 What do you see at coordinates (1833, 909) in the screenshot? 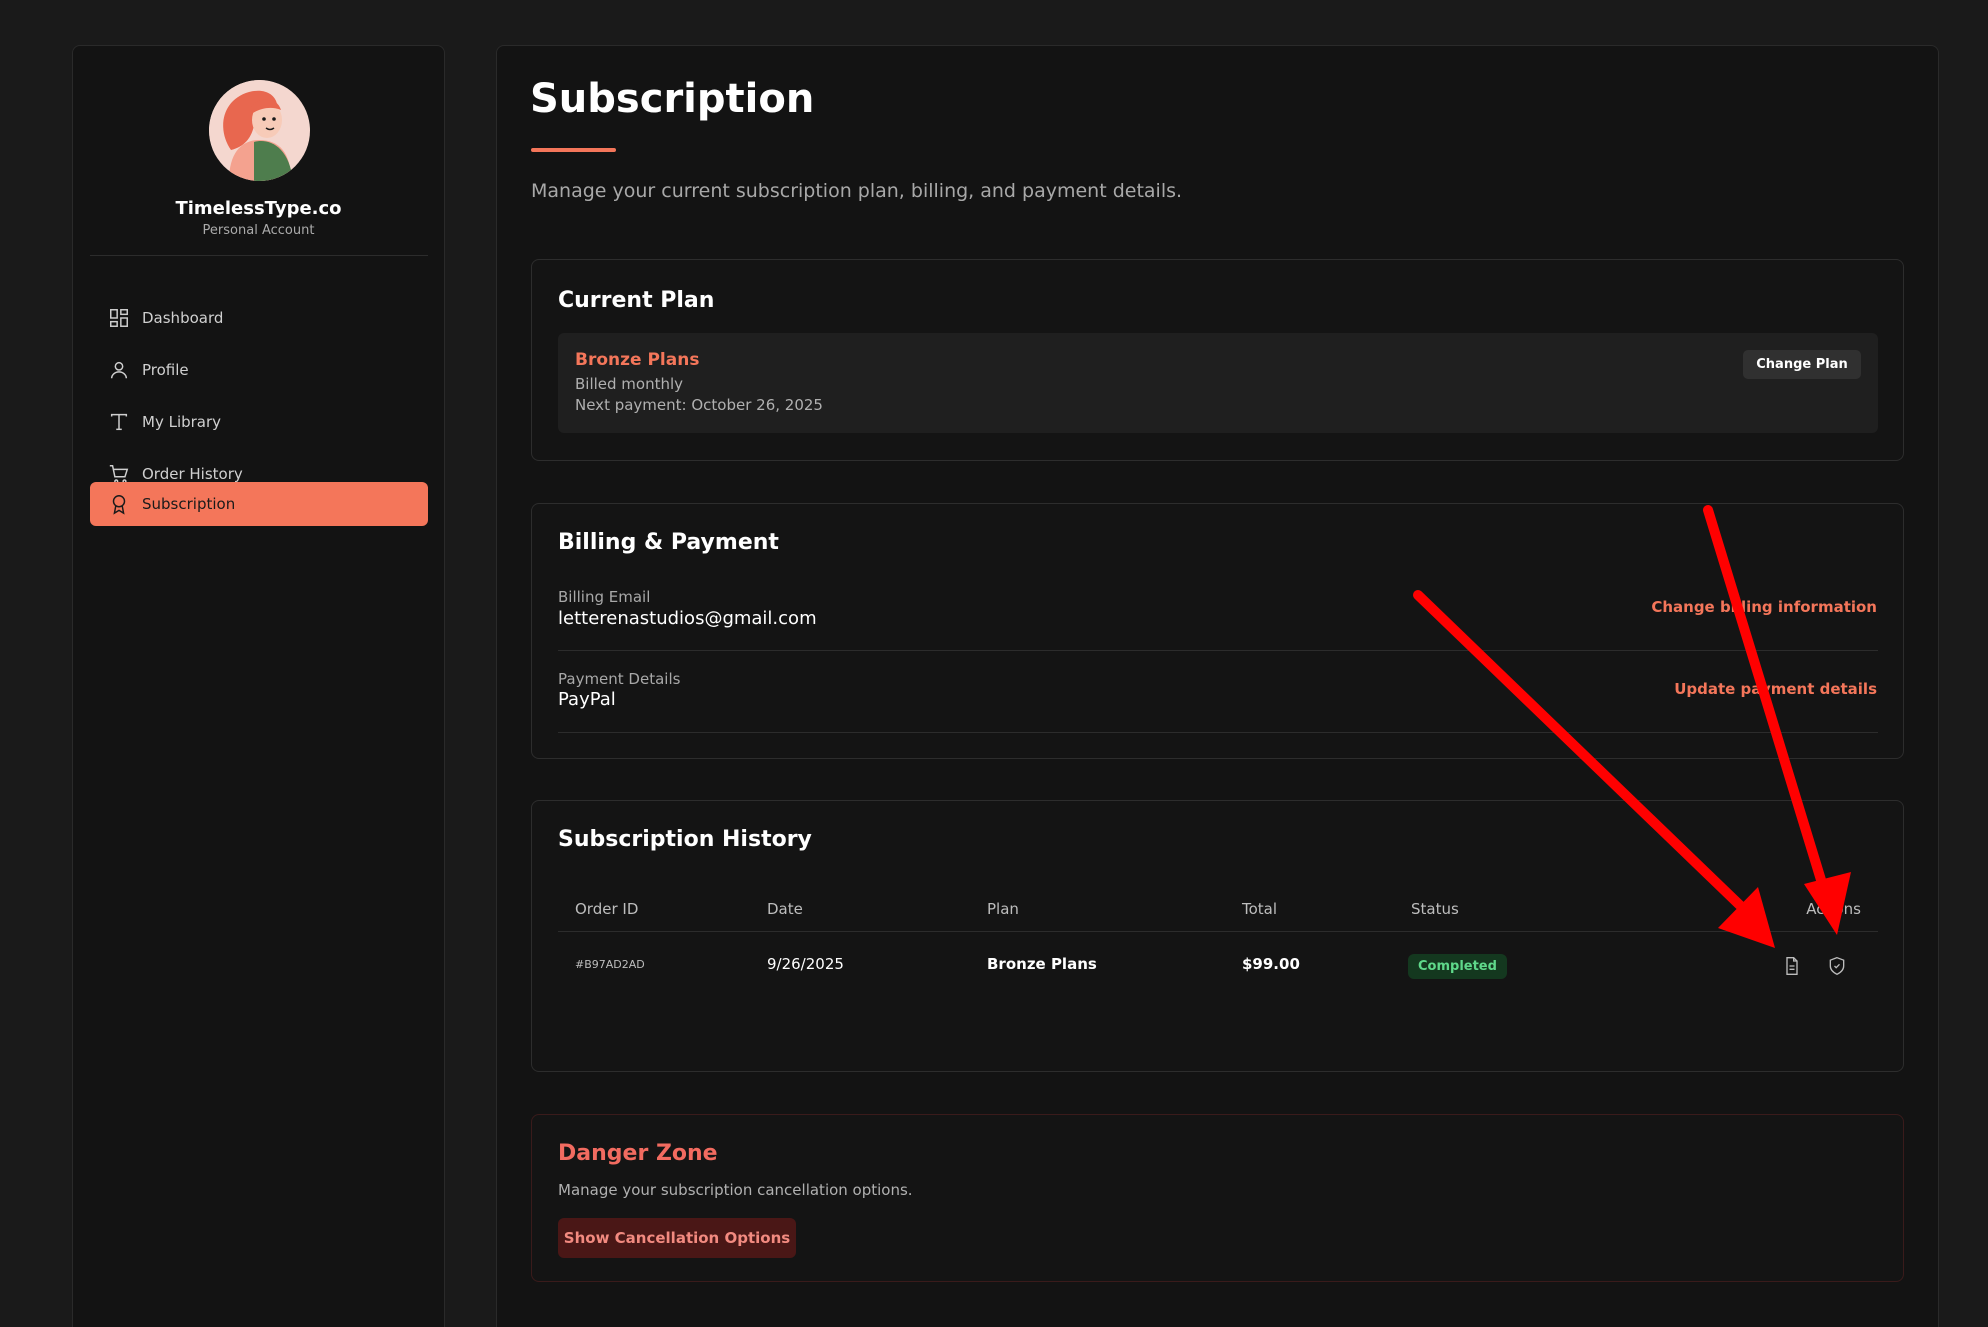
I see `column-header-actions: Actions` at bounding box center [1833, 909].